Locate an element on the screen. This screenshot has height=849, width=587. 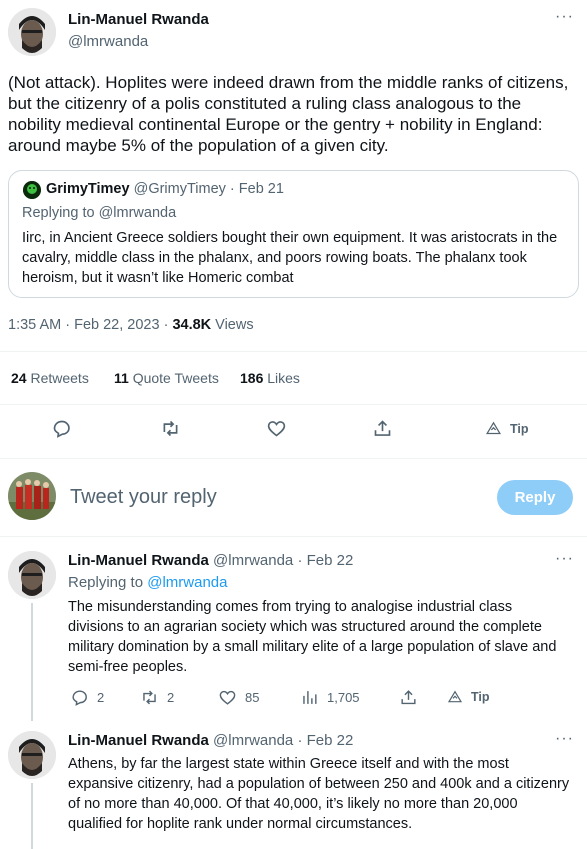
retweet-count: 2 is located at coordinates (171, 697).